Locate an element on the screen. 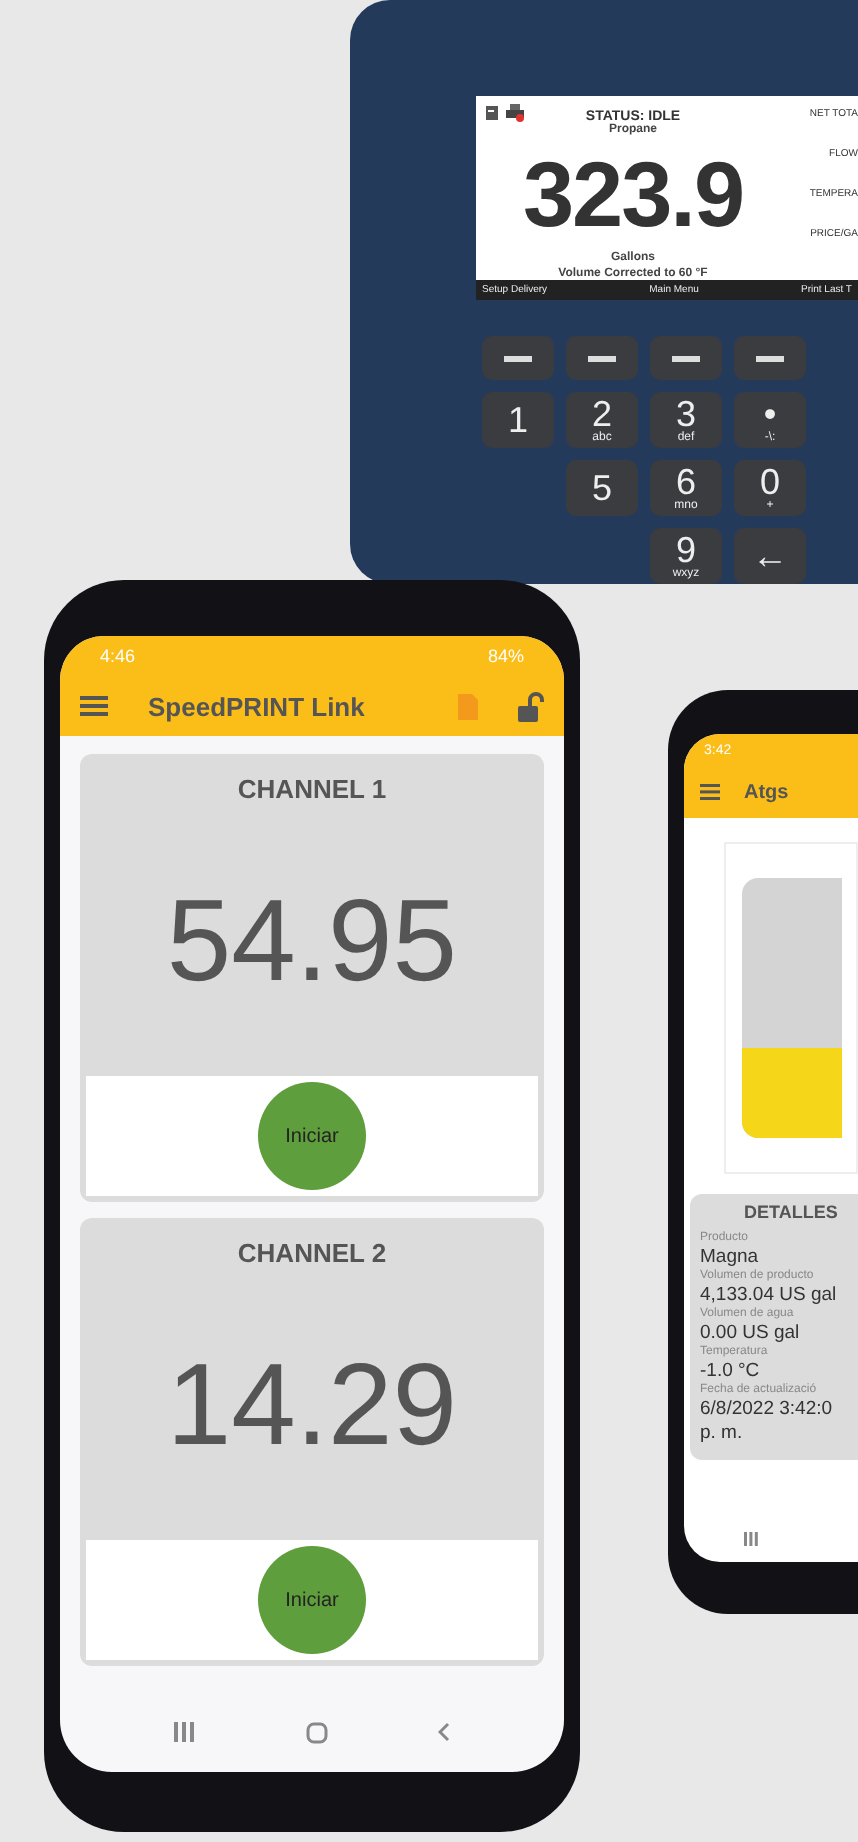 This screenshot has height=1842, width=858. app-title: Atgs is located at coordinates (766, 792).